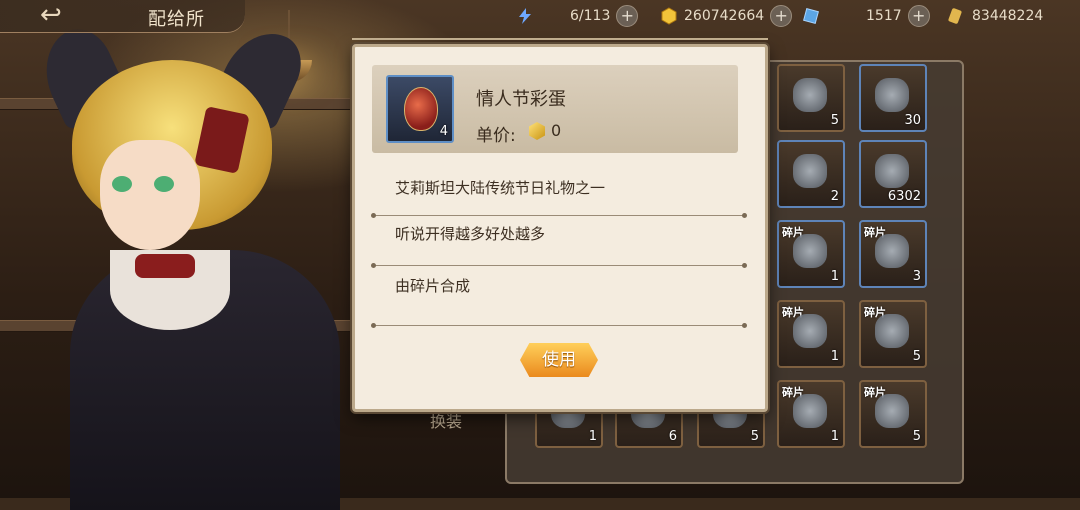  What do you see at coordinates (590, 16) in the screenshot?
I see `stamina-value: 6/113` at bounding box center [590, 16].